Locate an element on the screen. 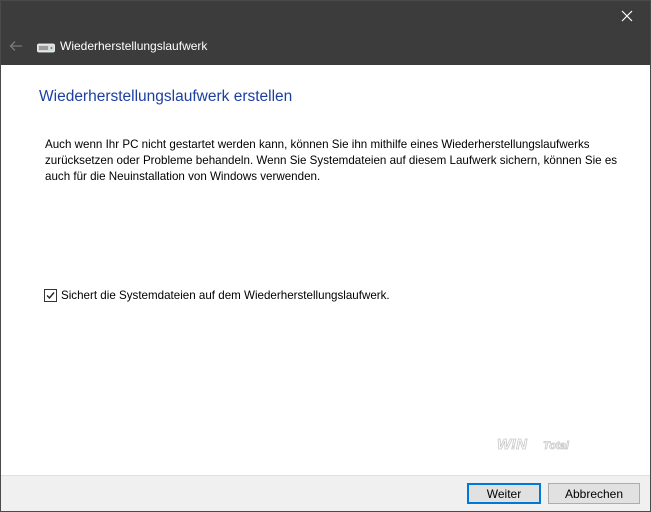  wintotal-watermark-logo: W!N Total is located at coordinates (534, 445).